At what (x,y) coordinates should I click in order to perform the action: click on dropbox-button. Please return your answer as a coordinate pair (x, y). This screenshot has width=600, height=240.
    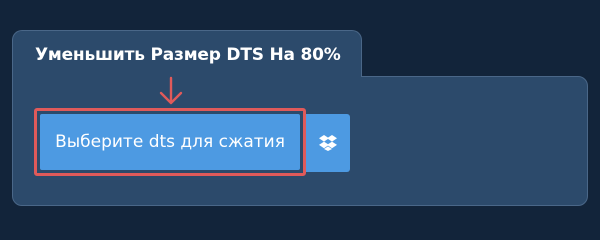
    Looking at the image, I should click on (328, 143).